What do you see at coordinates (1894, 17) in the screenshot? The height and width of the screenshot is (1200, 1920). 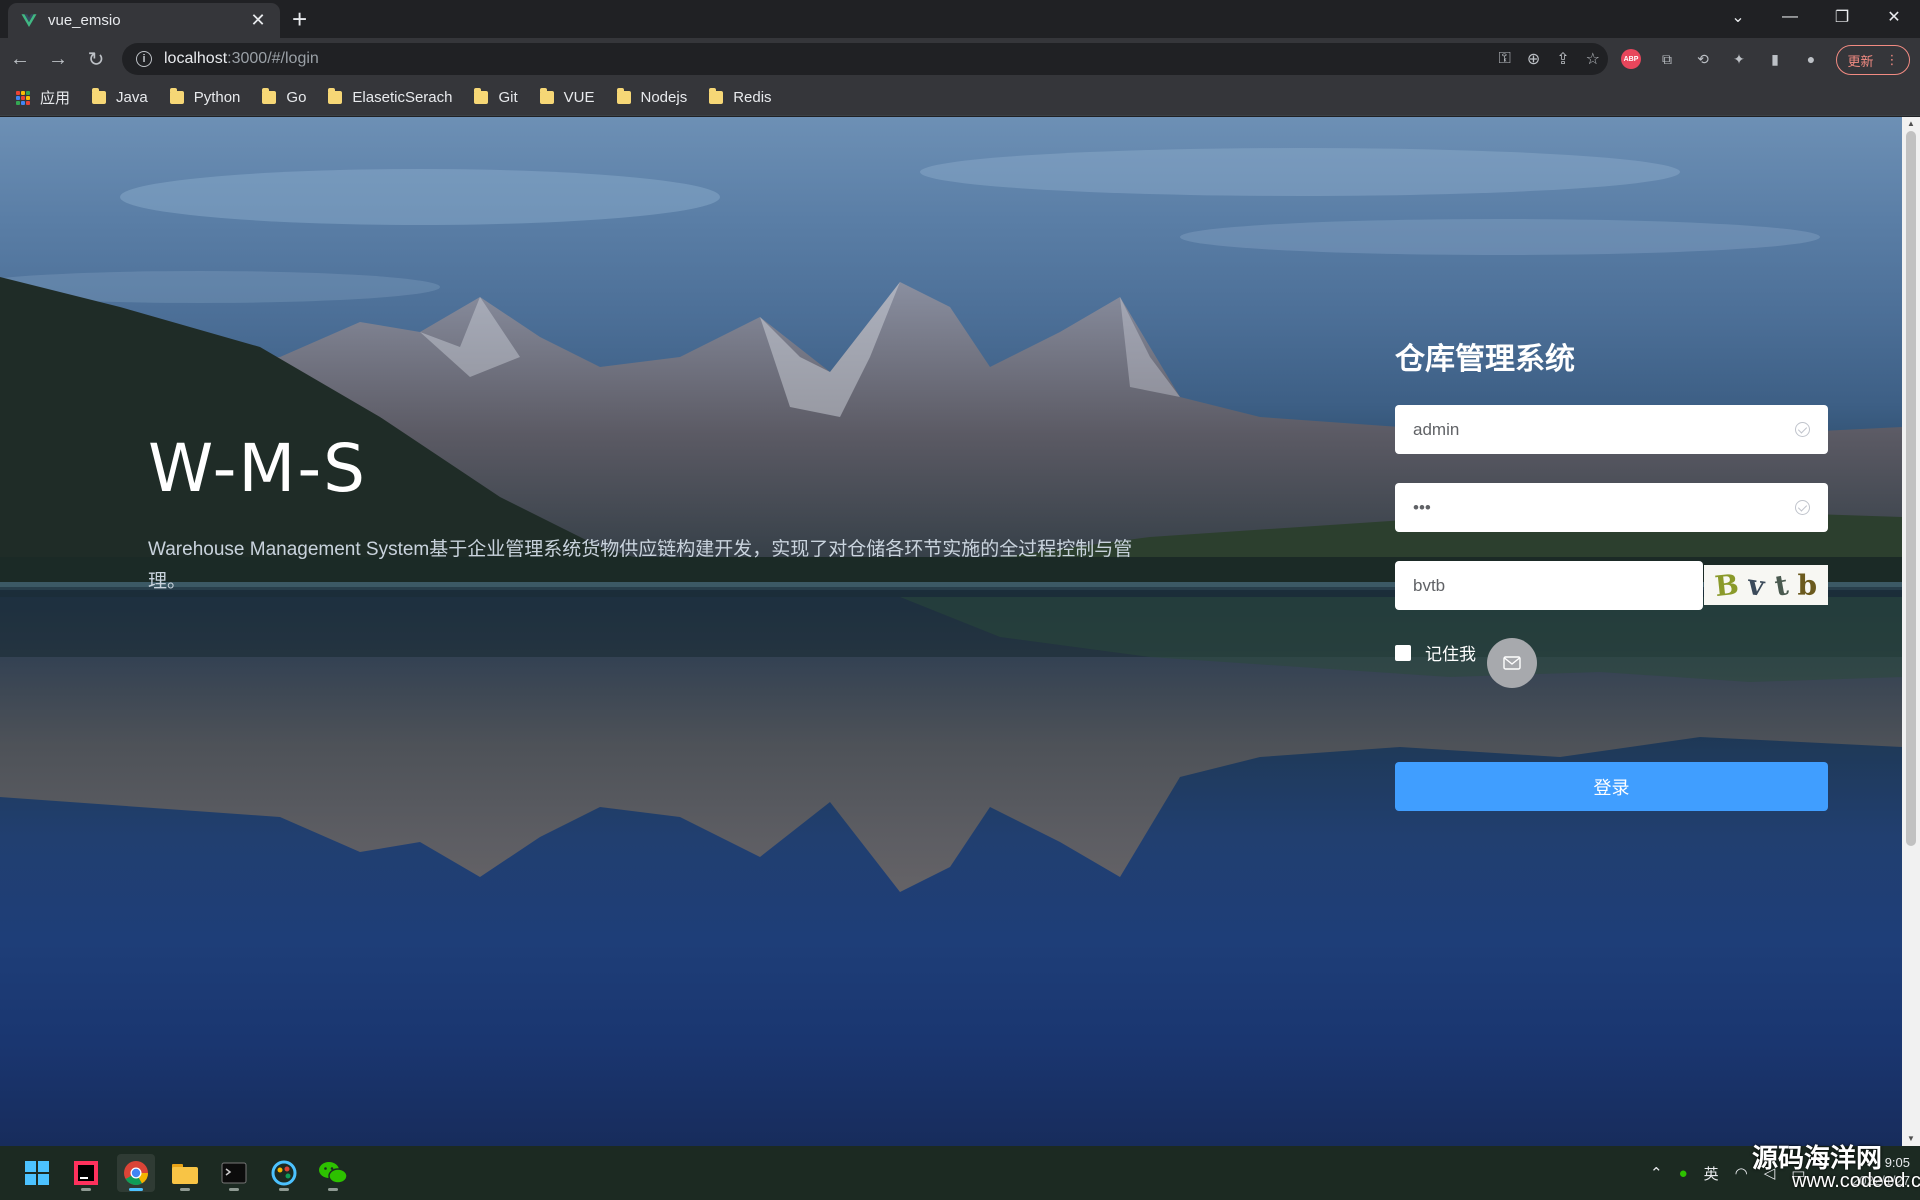 I see `close-window-icon: ✕` at bounding box center [1894, 17].